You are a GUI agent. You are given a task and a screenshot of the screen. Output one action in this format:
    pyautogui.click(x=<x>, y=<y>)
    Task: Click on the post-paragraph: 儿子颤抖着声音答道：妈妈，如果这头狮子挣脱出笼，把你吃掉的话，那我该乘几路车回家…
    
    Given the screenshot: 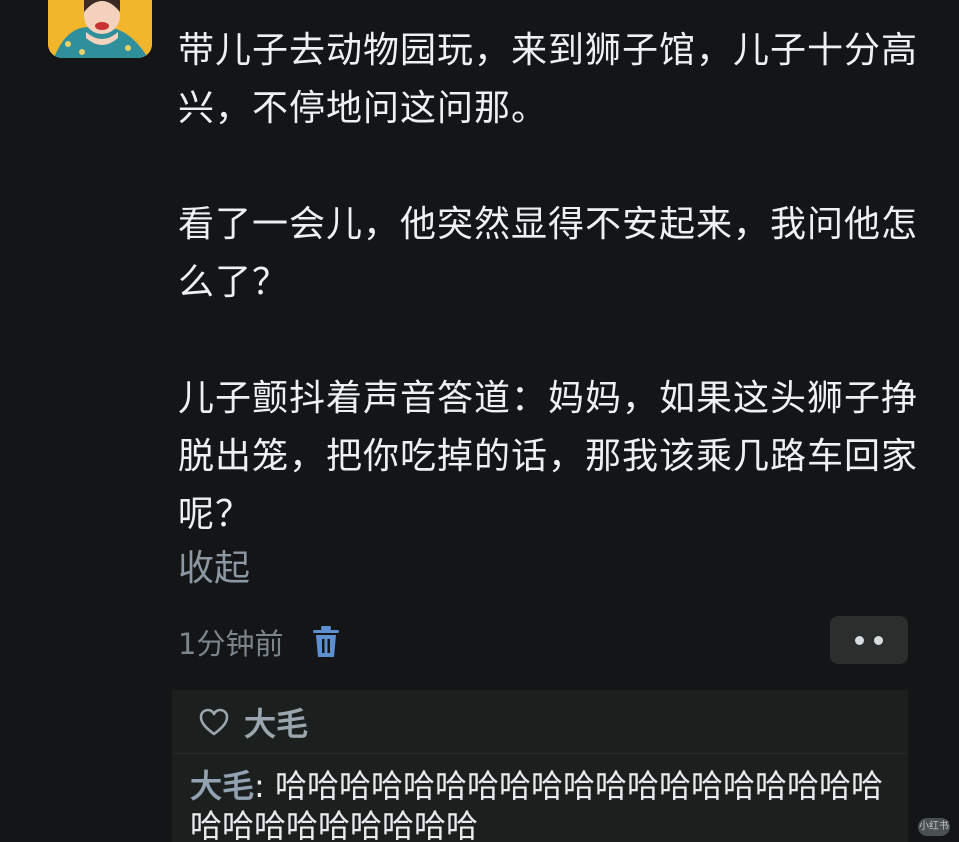 What is the action you would take?
    pyautogui.click(x=548, y=456)
    